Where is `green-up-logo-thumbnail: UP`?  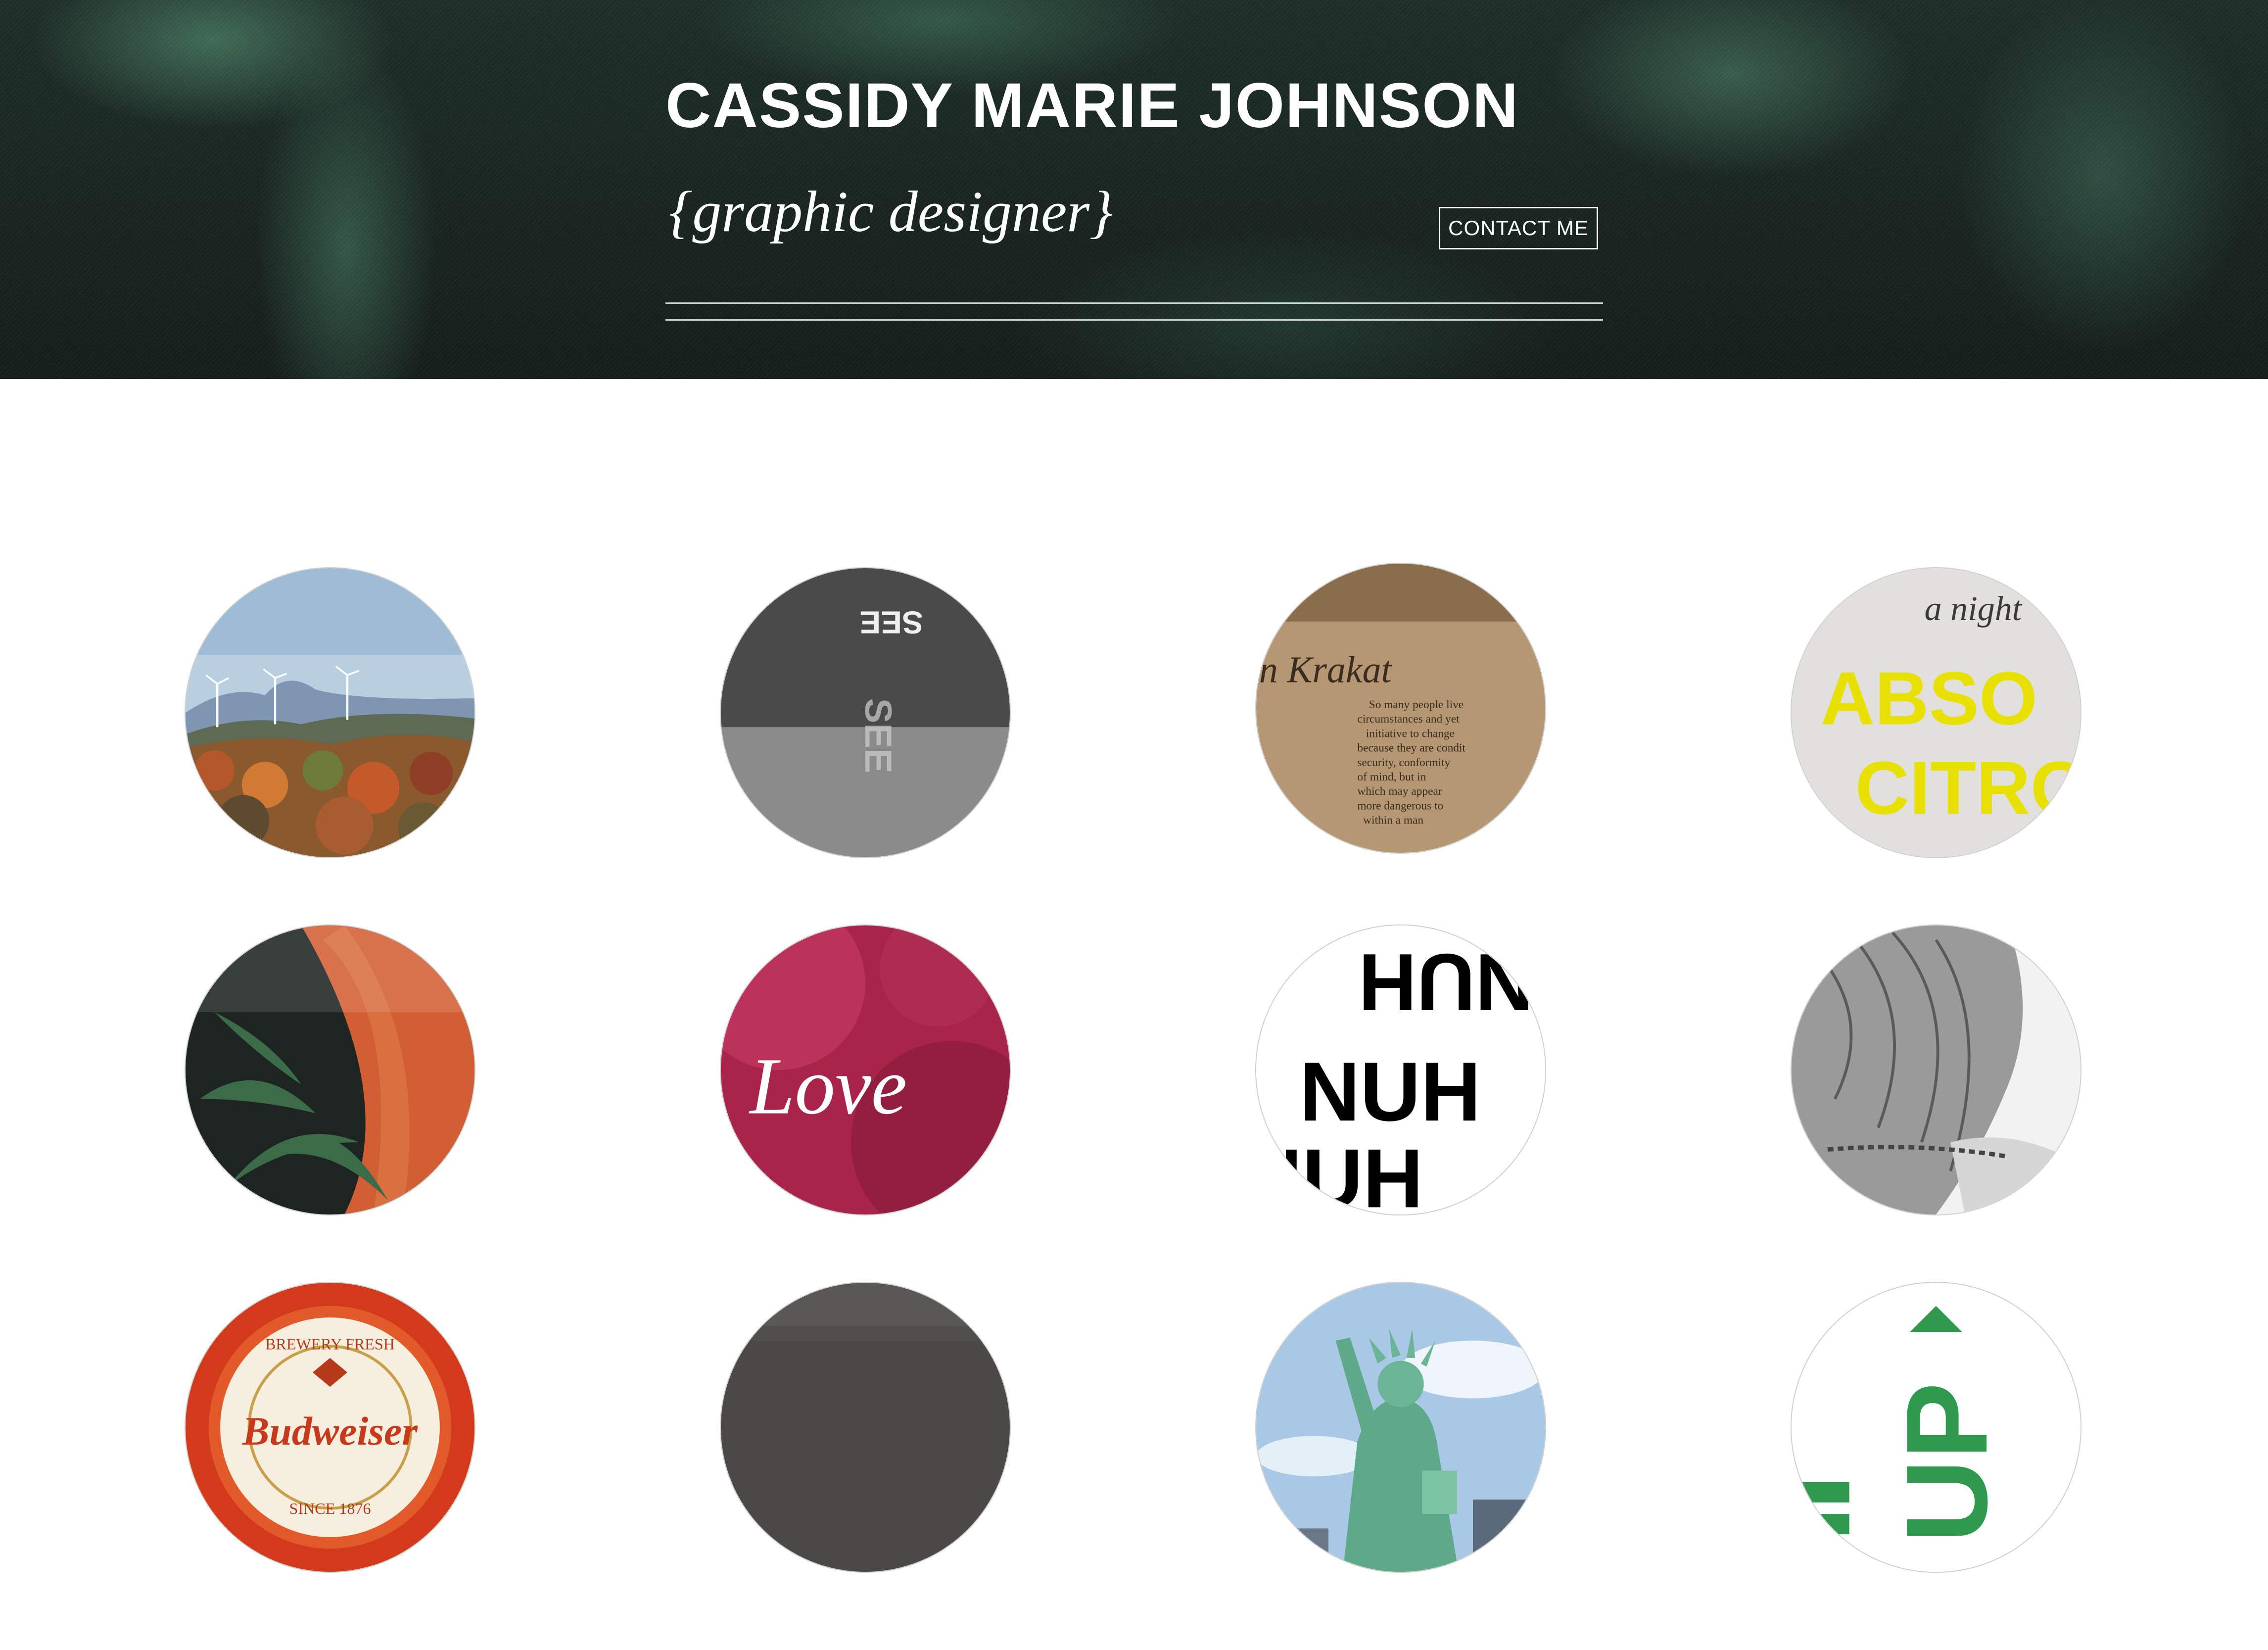
green-up-logo-thumbnail: UP is located at coordinates (1936, 1427).